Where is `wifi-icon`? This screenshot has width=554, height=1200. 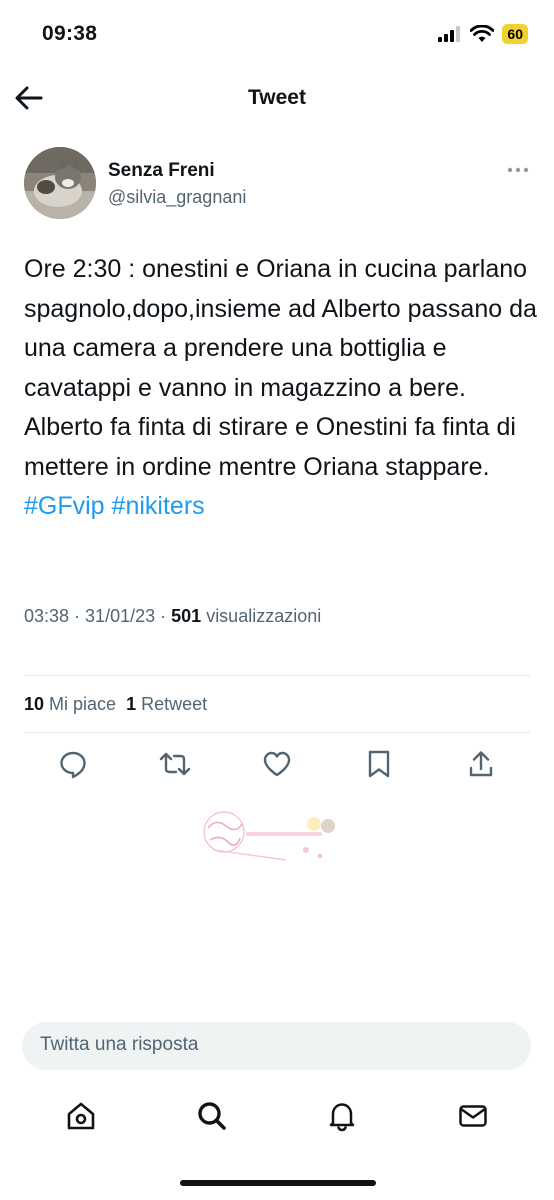 wifi-icon is located at coordinates (482, 33).